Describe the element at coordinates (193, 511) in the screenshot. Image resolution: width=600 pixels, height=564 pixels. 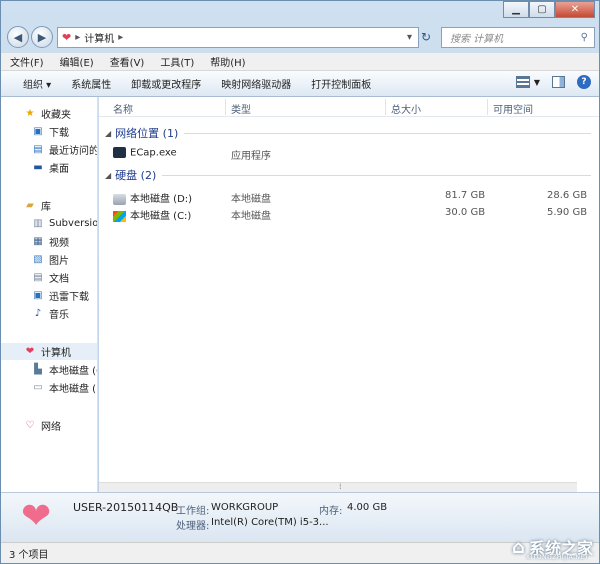
I see `workgroup-label: 工作组:` at that location.